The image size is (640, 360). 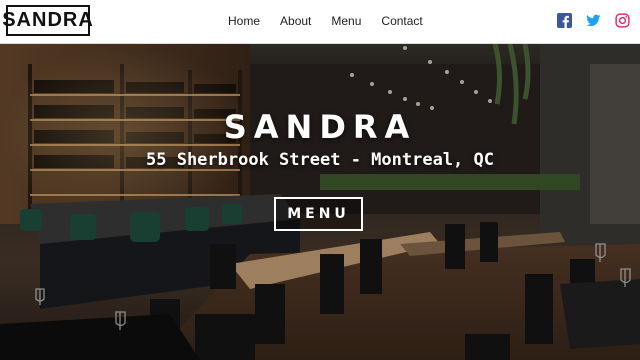 I want to click on social-links, so click(x=593, y=20).